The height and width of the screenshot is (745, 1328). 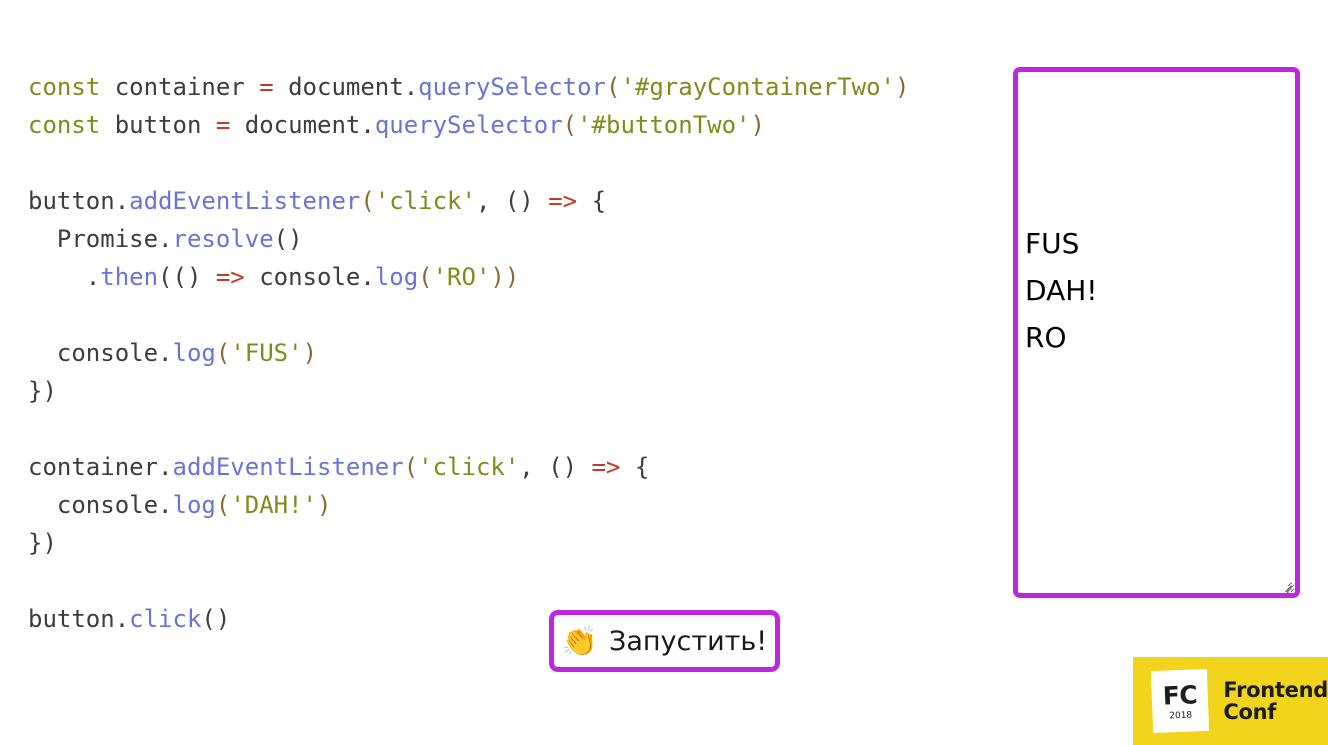 What do you see at coordinates (187, 87) in the screenshot?
I see `code-token: container` at bounding box center [187, 87].